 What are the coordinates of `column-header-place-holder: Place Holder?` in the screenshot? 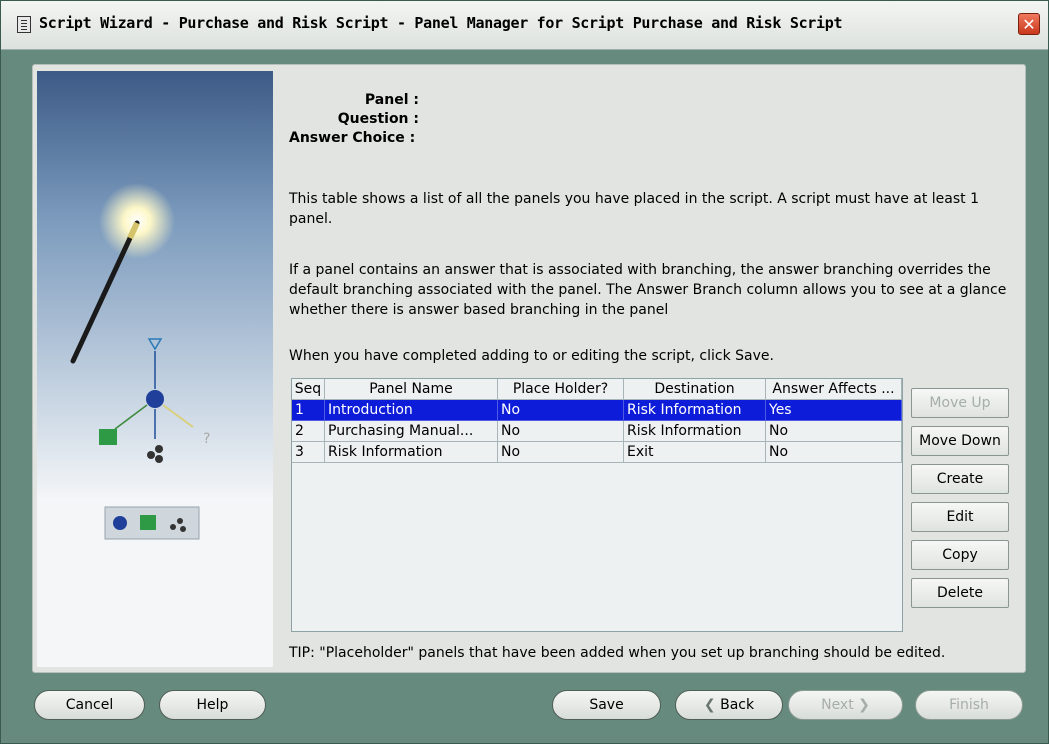 It's located at (561, 389).